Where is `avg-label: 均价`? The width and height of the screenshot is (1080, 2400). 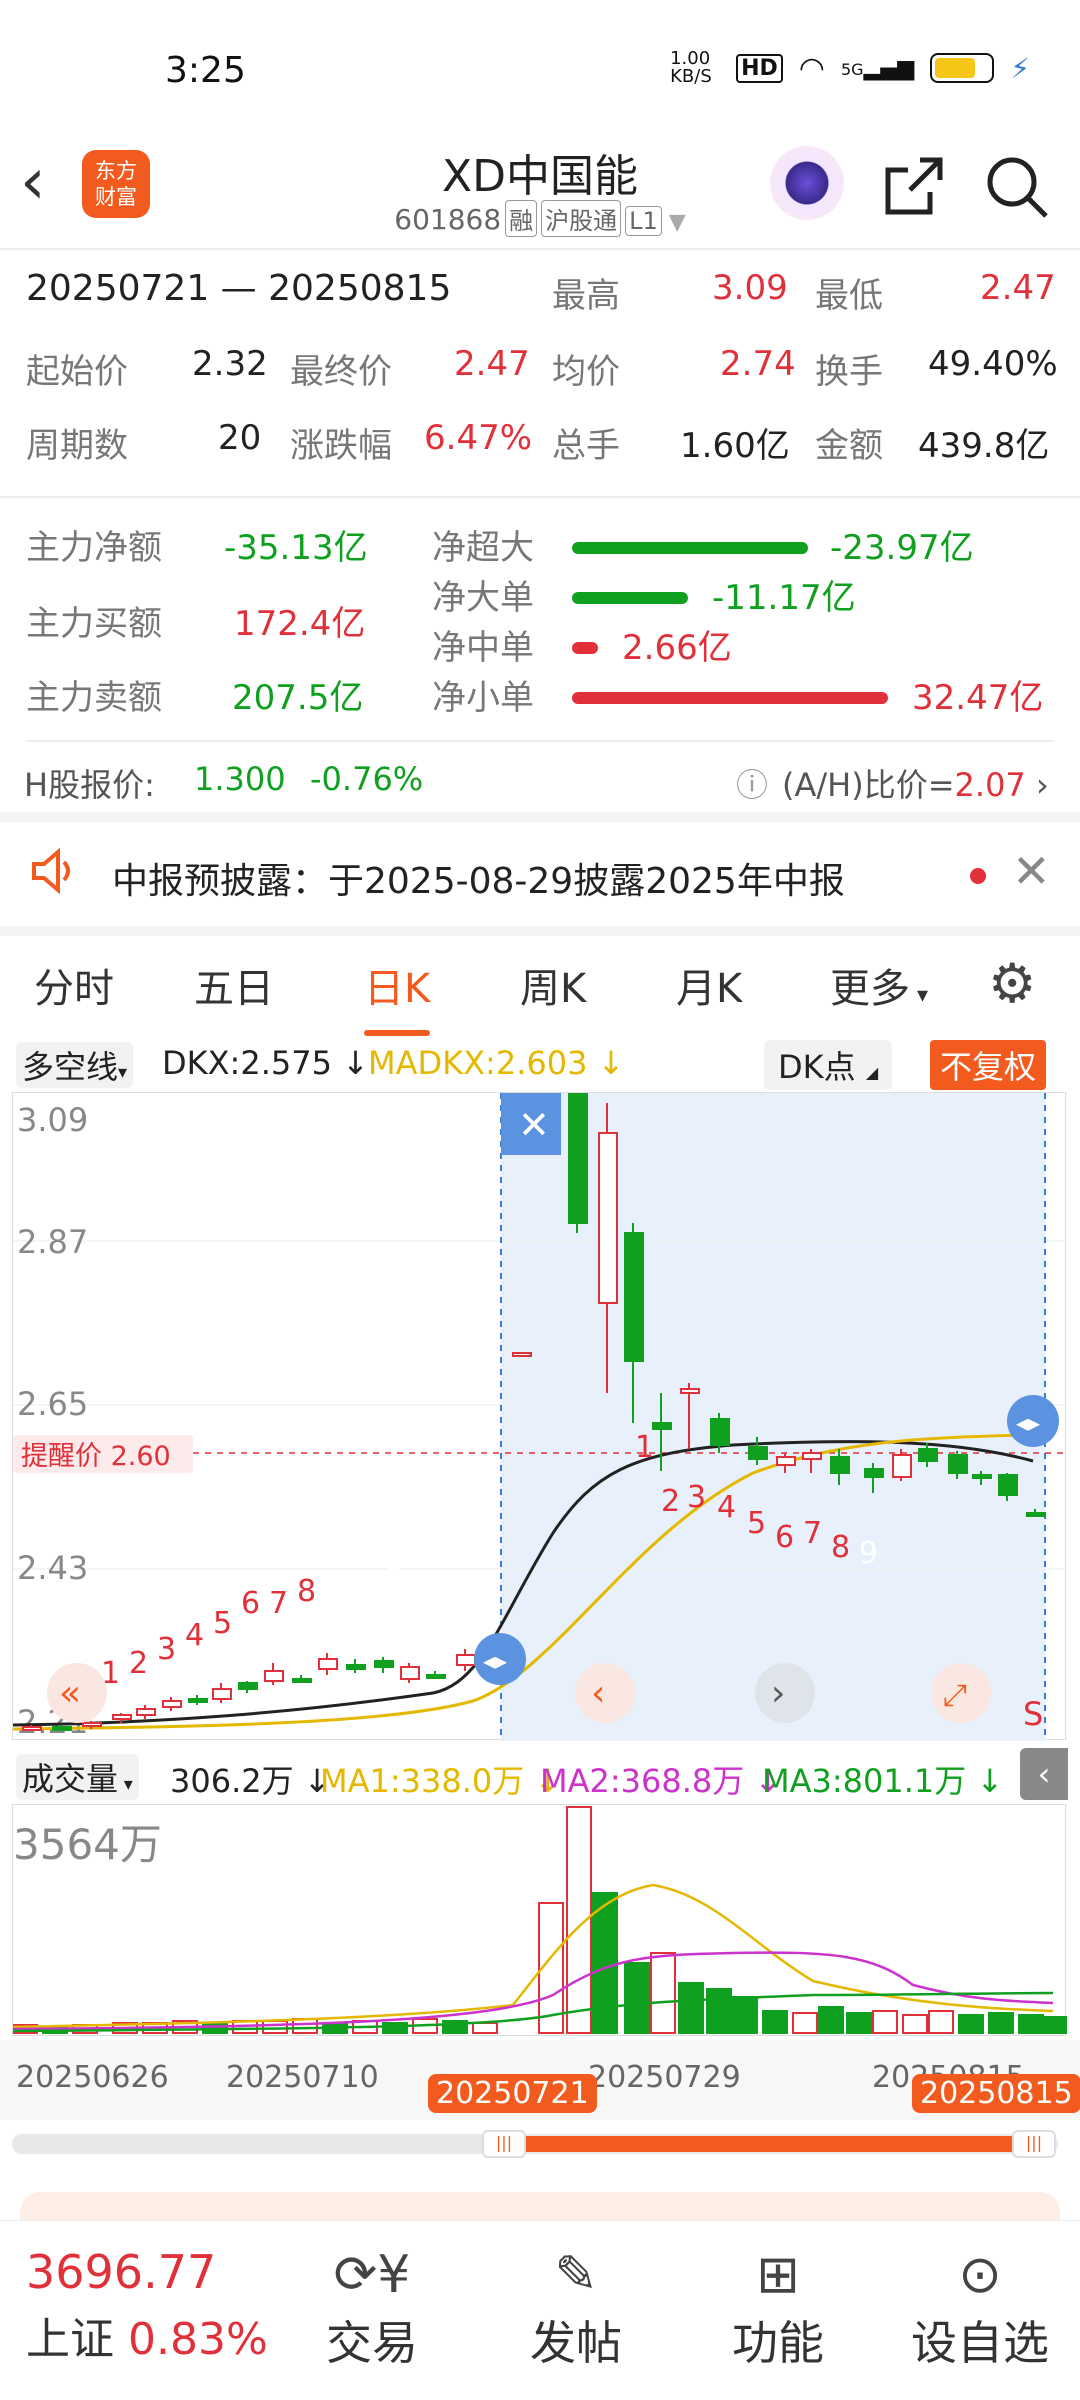
avg-label: 均价 is located at coordinates (586, 372).